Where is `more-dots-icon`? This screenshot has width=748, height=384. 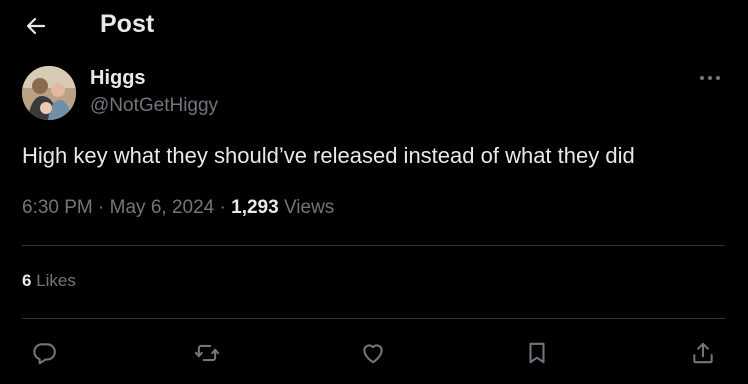
more-dots-icon is located at coordinates (710, 78).